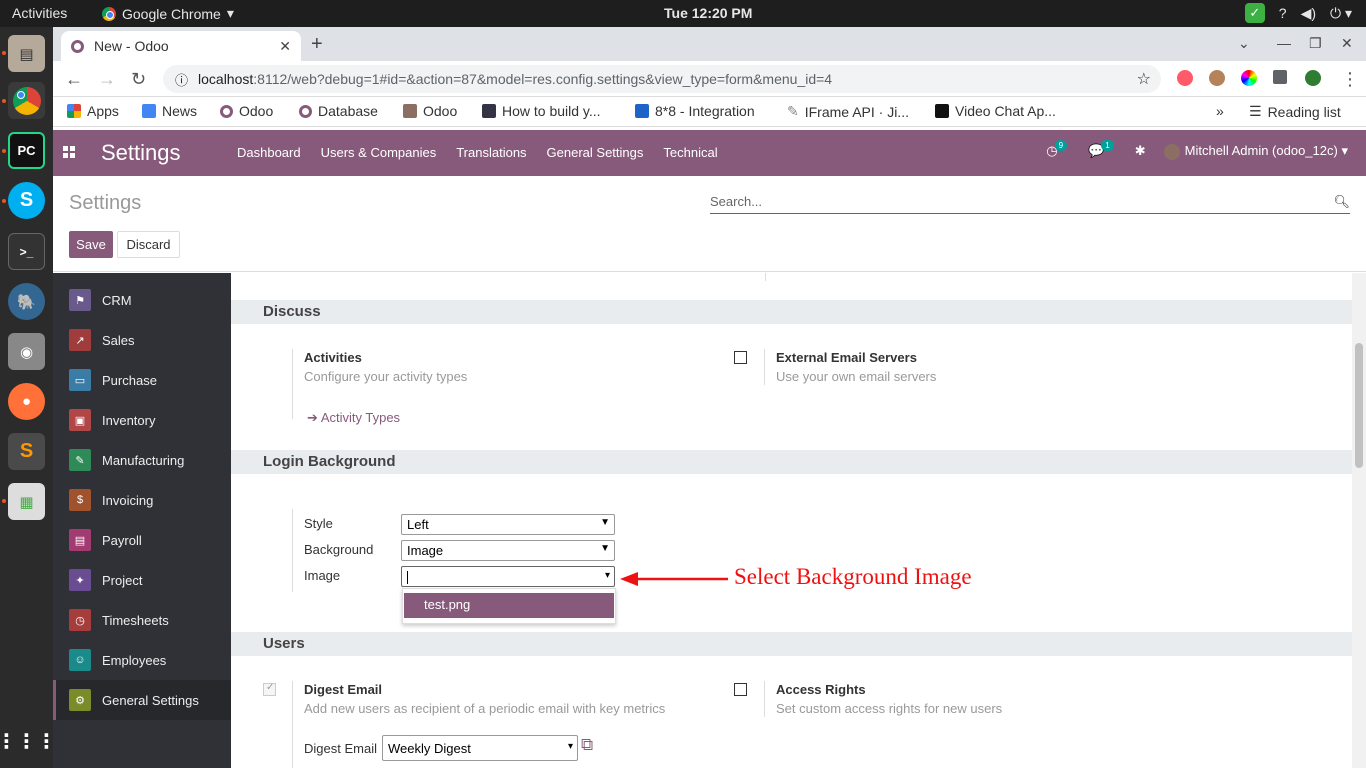 The height and width of the screenshot is (768, 1366). What do you see at coordinates (595, 152) in the screenshot?
I see `menu-general-settings: General Settings` at bounding box center [595, 152].